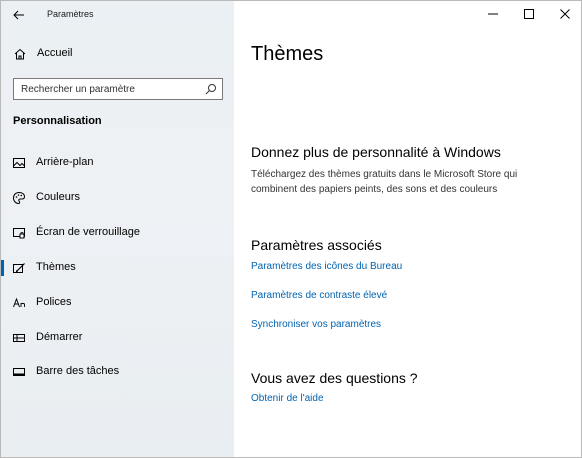  Describe the element at coordinates (19, 372) in the screenshot. I see `taskbar-icon` at that location.